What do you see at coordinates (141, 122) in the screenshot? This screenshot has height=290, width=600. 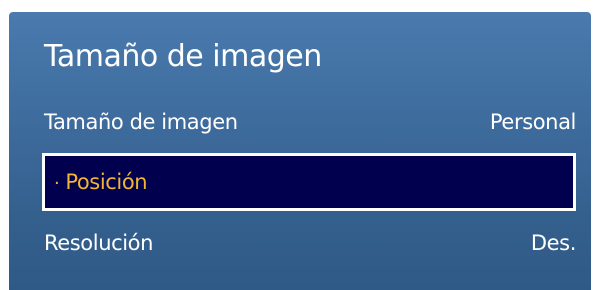 I see `menu-item-label: Tamaño de imagen` at bounding box center [141, 122].